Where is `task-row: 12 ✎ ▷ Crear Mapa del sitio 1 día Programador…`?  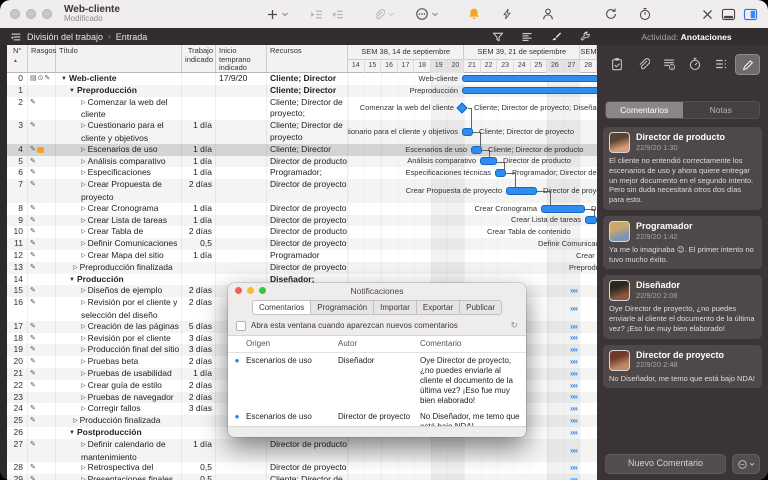 task-row: 12 ✎ ▷ Crear Mapa del sitio 1 día Programador… is located at coordinates (302, 255).